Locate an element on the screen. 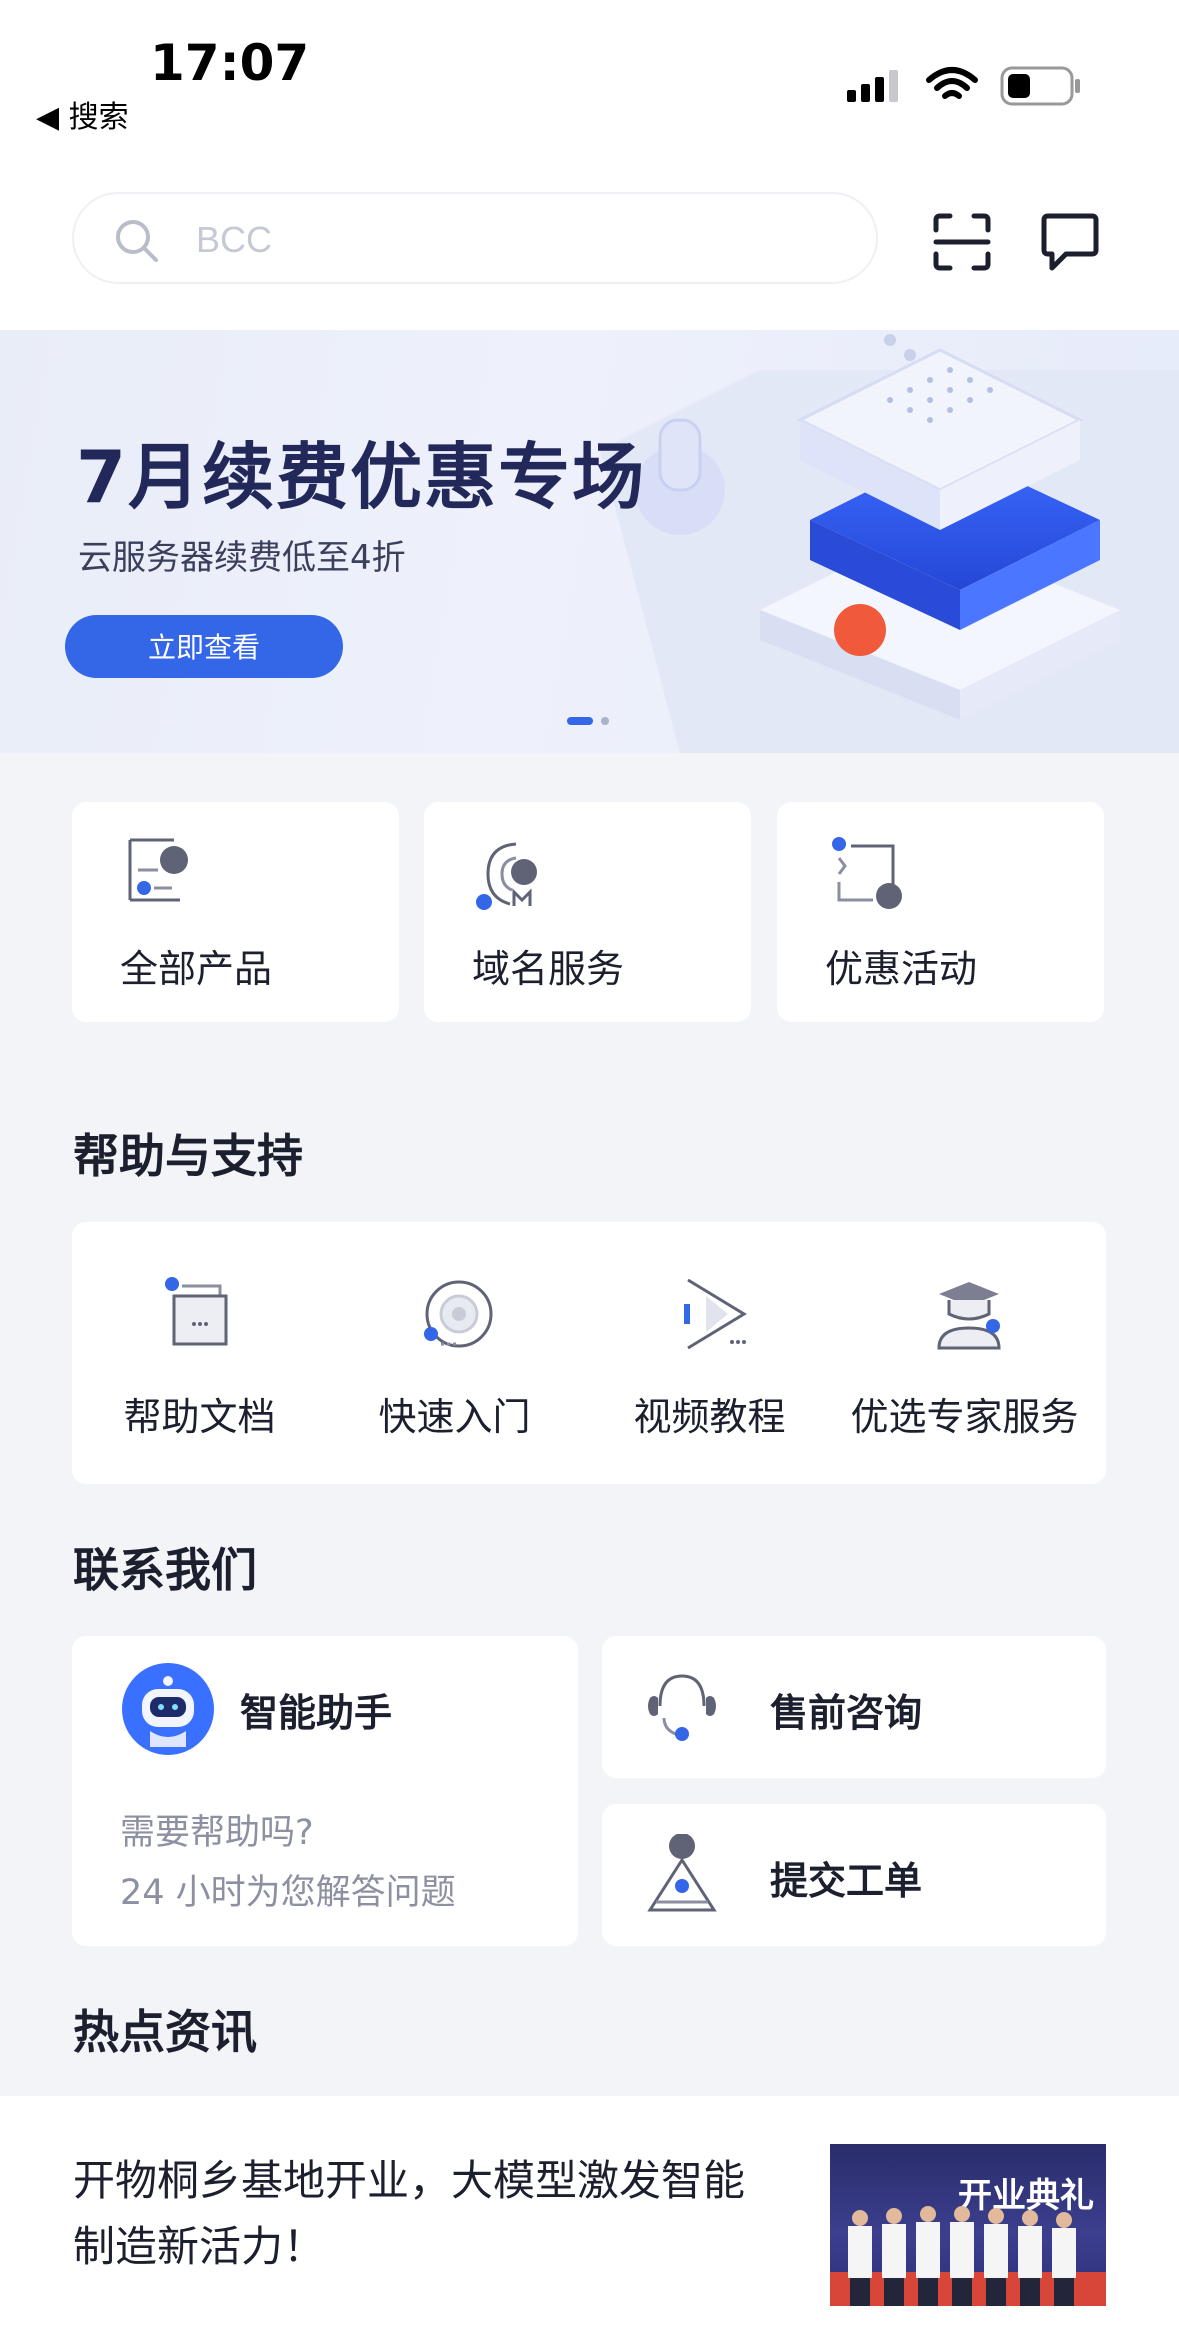  expert-icon is located at coordinates (969, 1316).